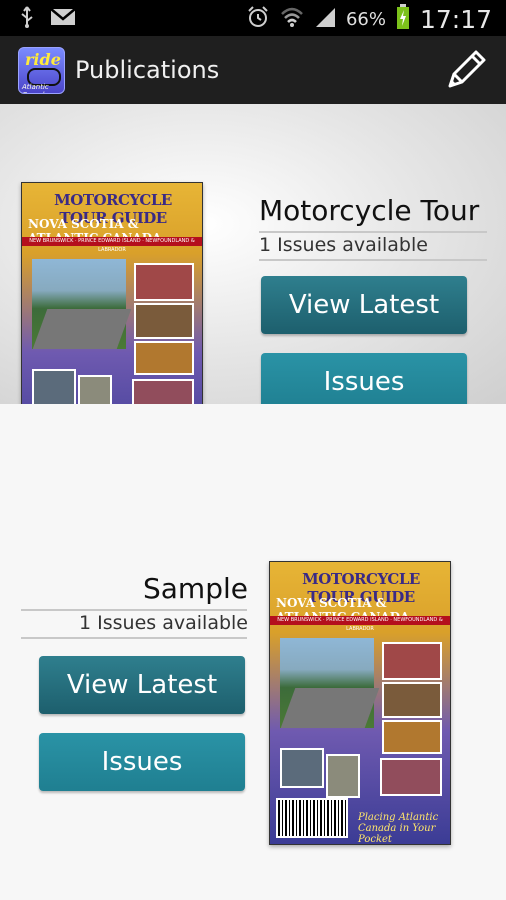 This screenshot has height=900, width=506. Describe the element at coordinates (63, 19) in the screenshot. I see `gmail-icon` at that location.